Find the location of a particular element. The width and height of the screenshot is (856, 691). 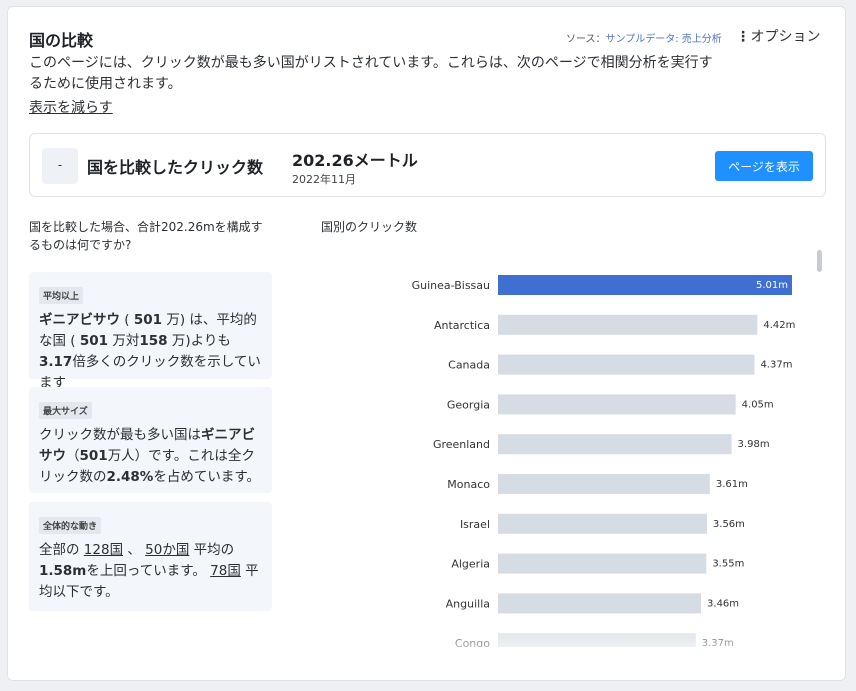

insight-text-part: を占めています。 is located at coordinates (206, 477).